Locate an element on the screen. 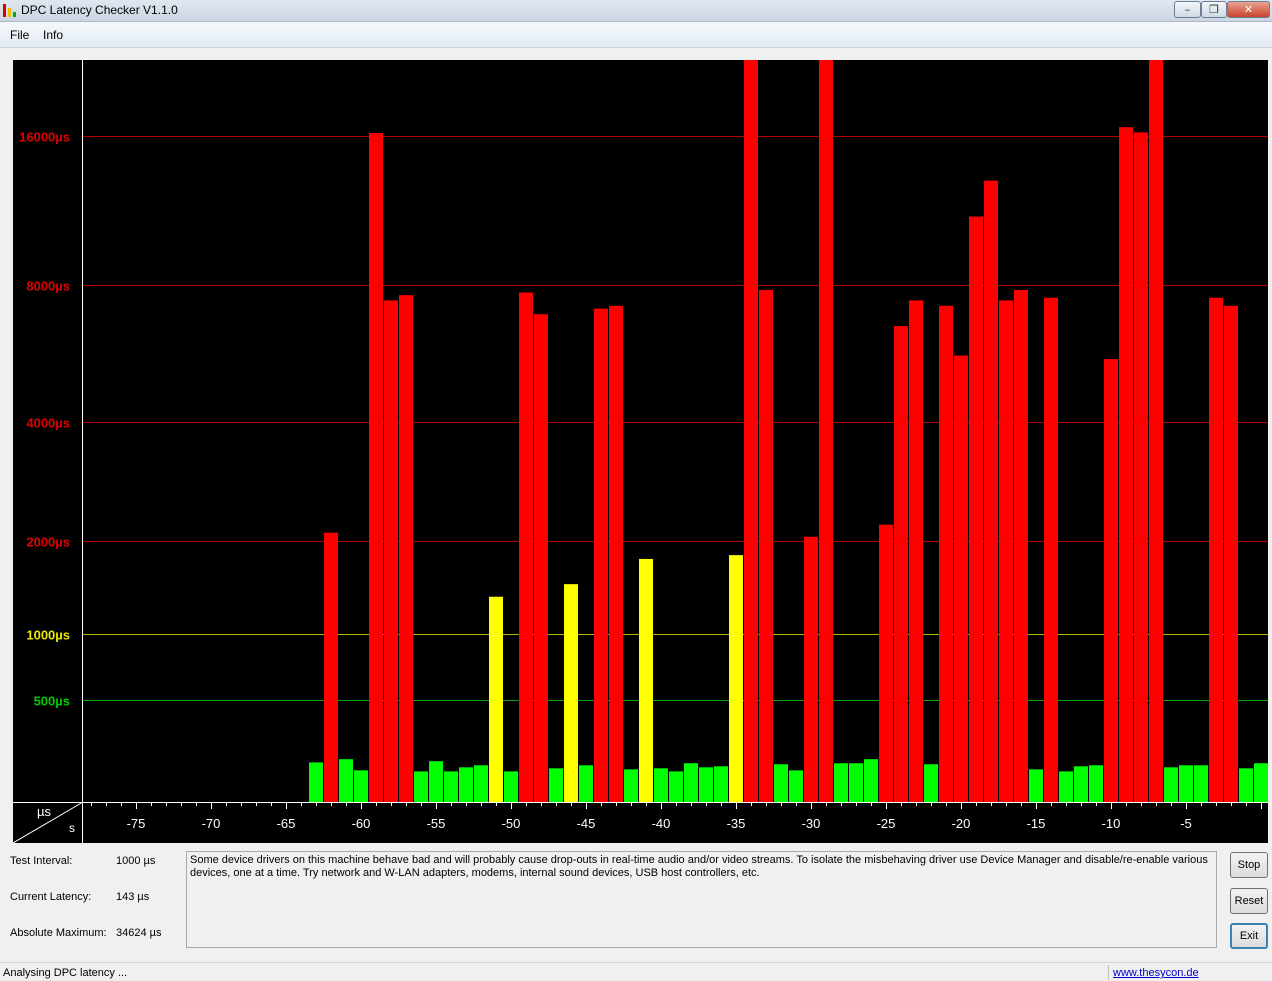  x-tick-label: -5 is located at coordinates (1186, 823).